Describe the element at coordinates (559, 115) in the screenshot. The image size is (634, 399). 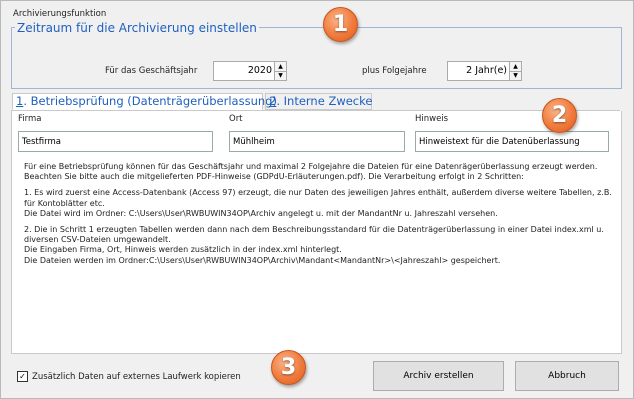
I see `annotation-badge-2: 2` at that location.